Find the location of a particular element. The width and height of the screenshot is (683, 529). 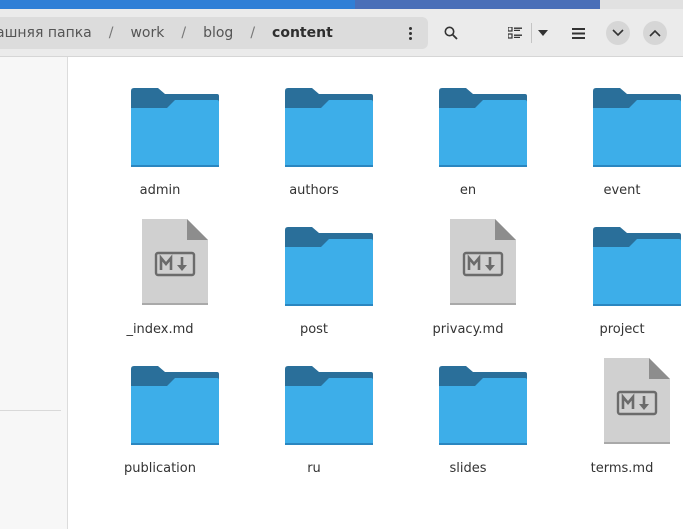

folder-item: slides is located at coordinates (468, 405).